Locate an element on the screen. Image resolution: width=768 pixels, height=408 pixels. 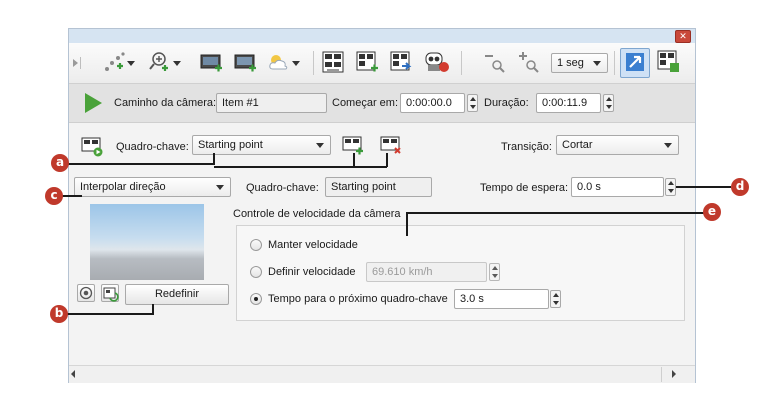
toolbar: 1 seg is located at coordinates (382, 63).